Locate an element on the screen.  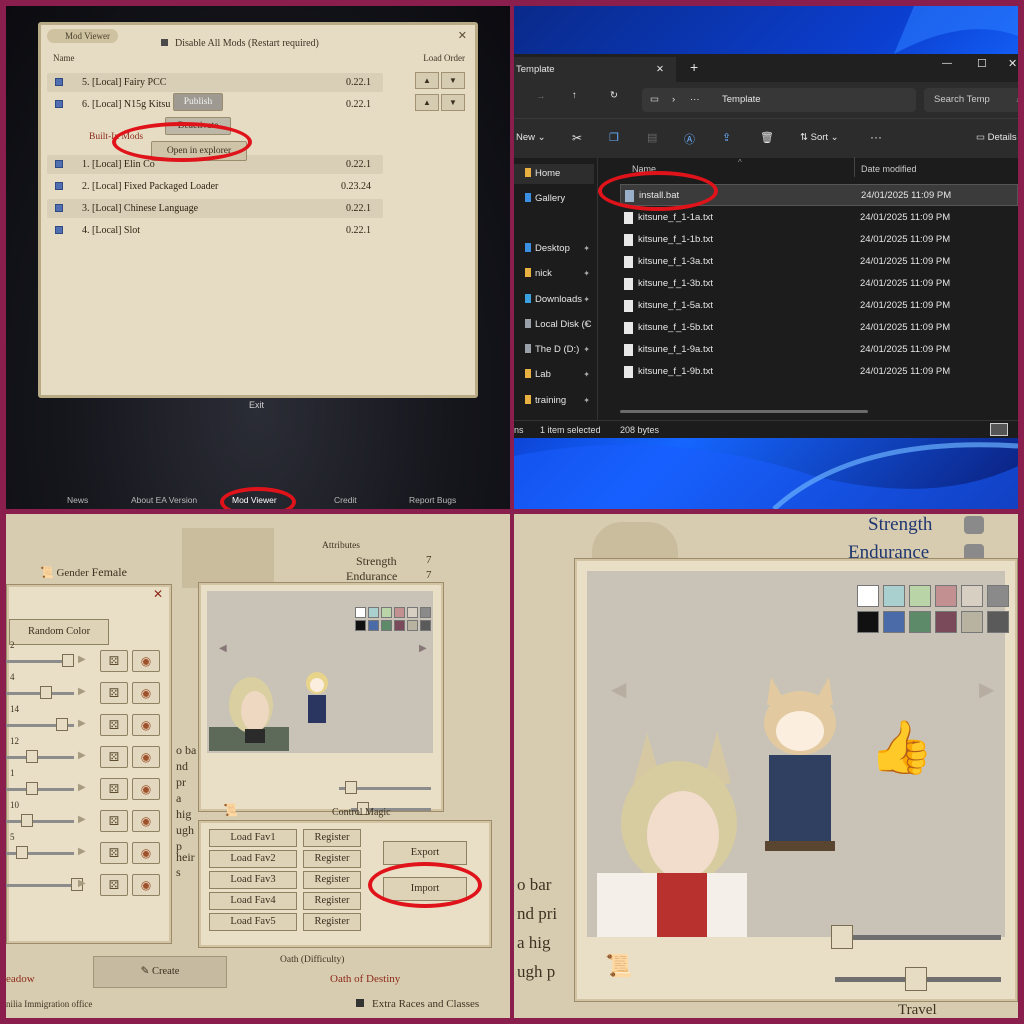
load-fav-button: Load Fav2 is located at coordinates (253, 859).